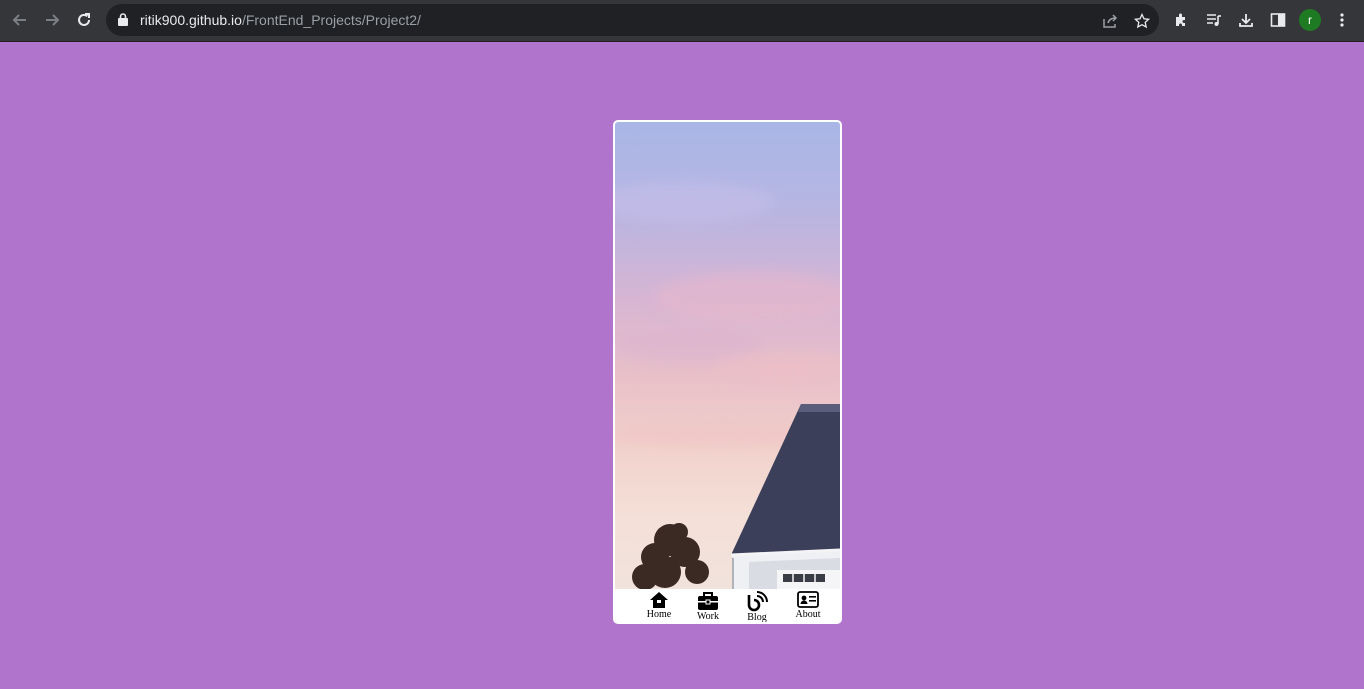  I want to click on bottom-navigation: Home Work Blog About, so click(727, 606).